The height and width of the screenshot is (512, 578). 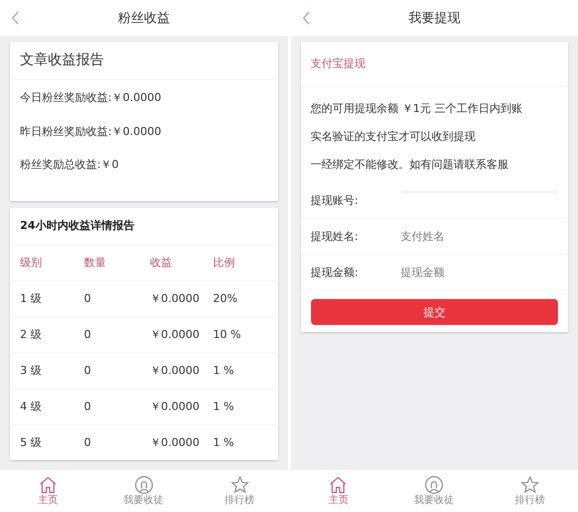 What do you see at coordinates (90, 132) in the screenshot?
I see `earnings-text: 昨日粉丝奖励收益:￥0.0000` at bounding box center [90, 132].